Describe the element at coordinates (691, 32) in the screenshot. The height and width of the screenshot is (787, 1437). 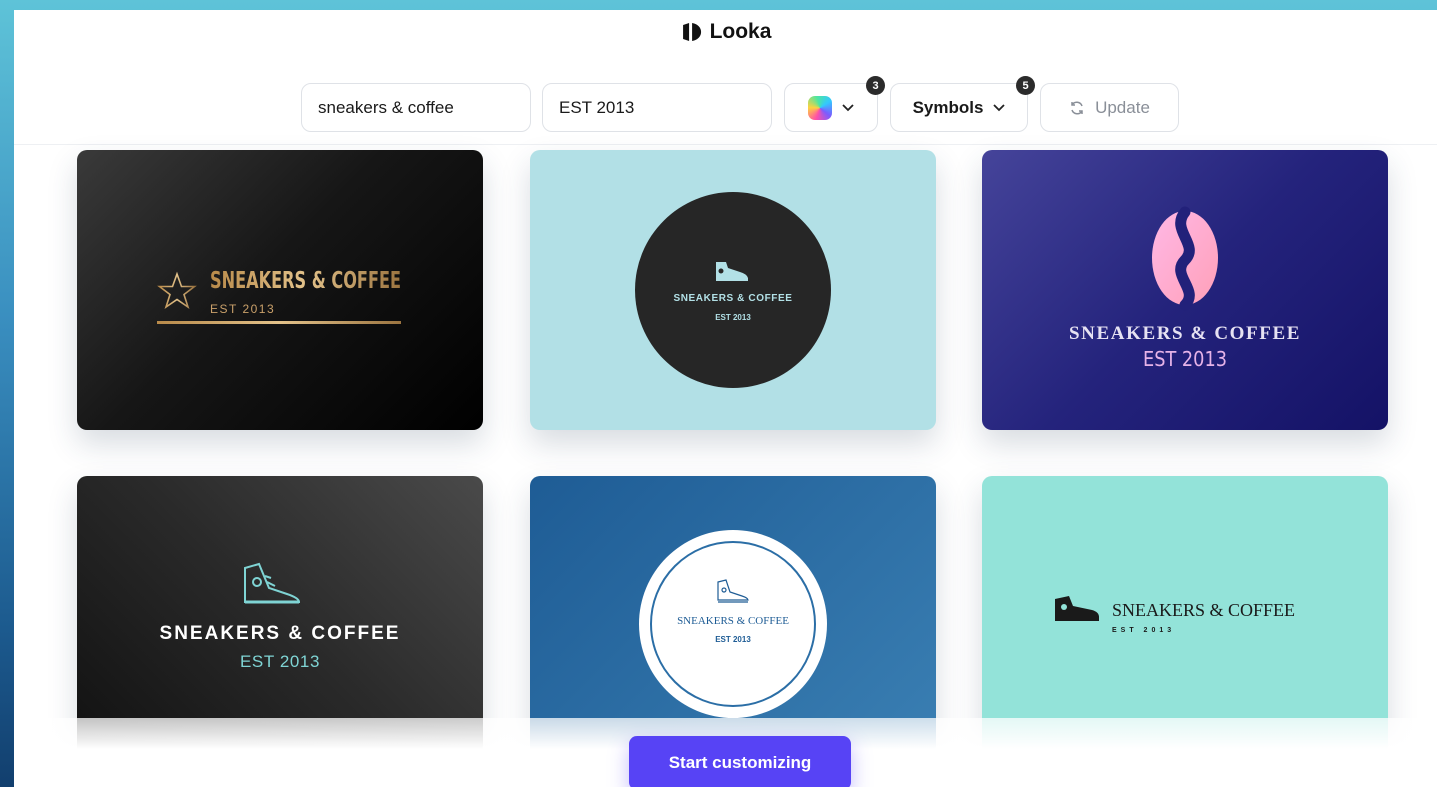
I see `looka-logo-icon` at that location.